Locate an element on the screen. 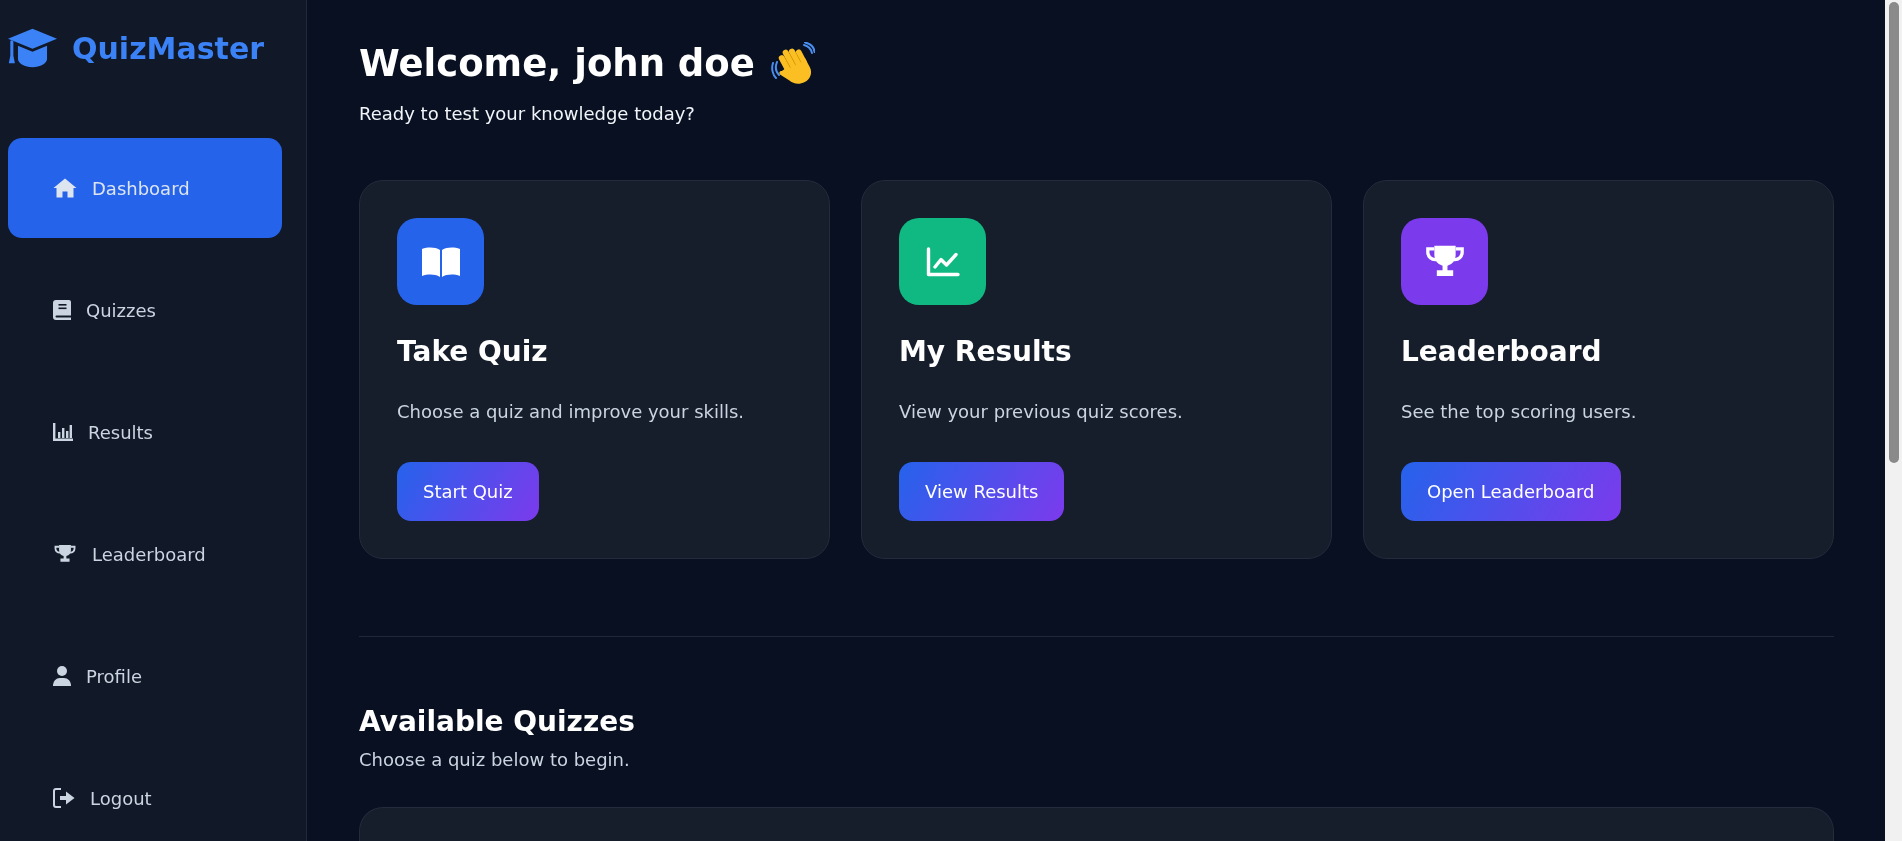 The width and height of the screenshot is (1902, 841). welcome-subtitle: Ready to test your knowledge today? is located at coordinates (527, 114).